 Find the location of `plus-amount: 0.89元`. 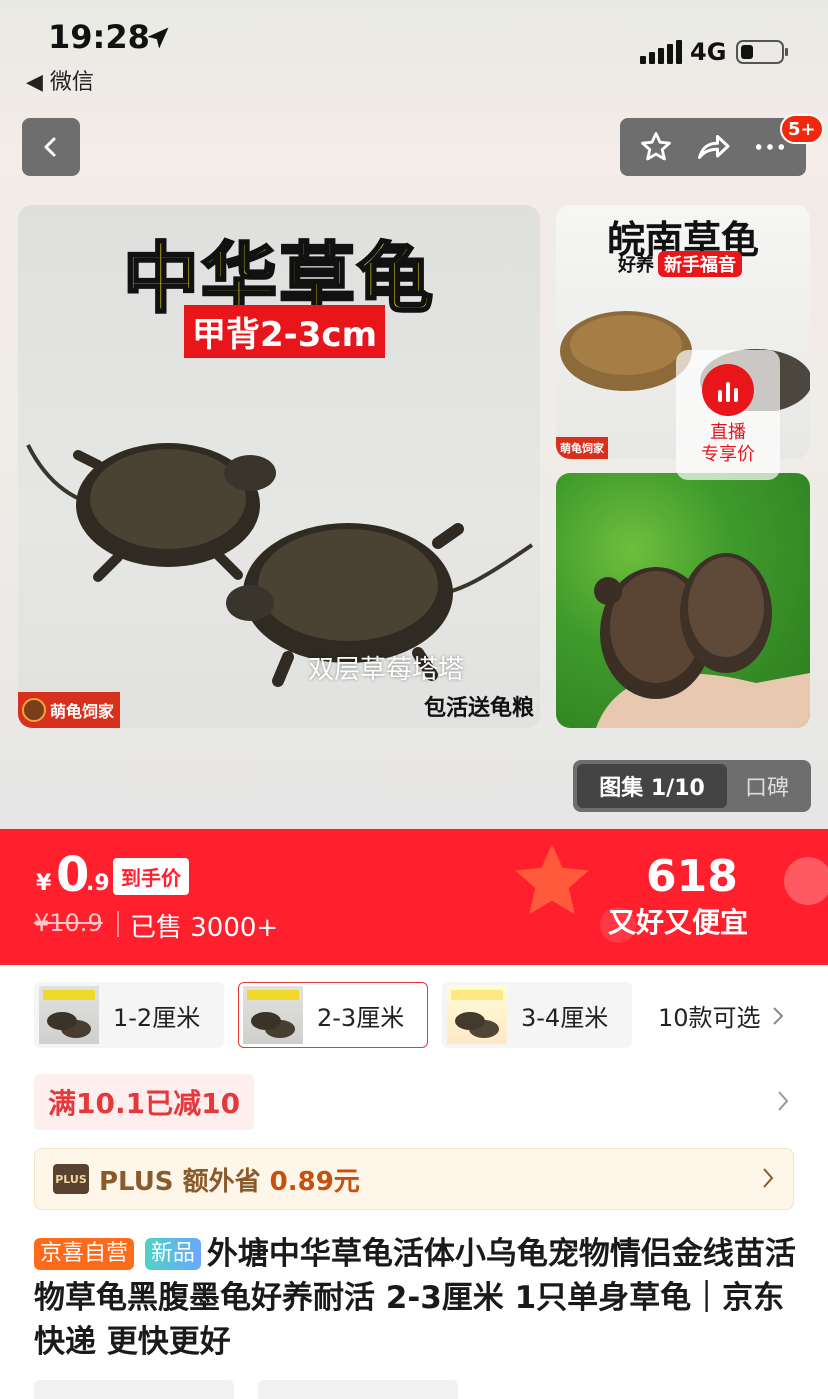

plus-amount: 0.89元 is located at coordinates (314, 1181).